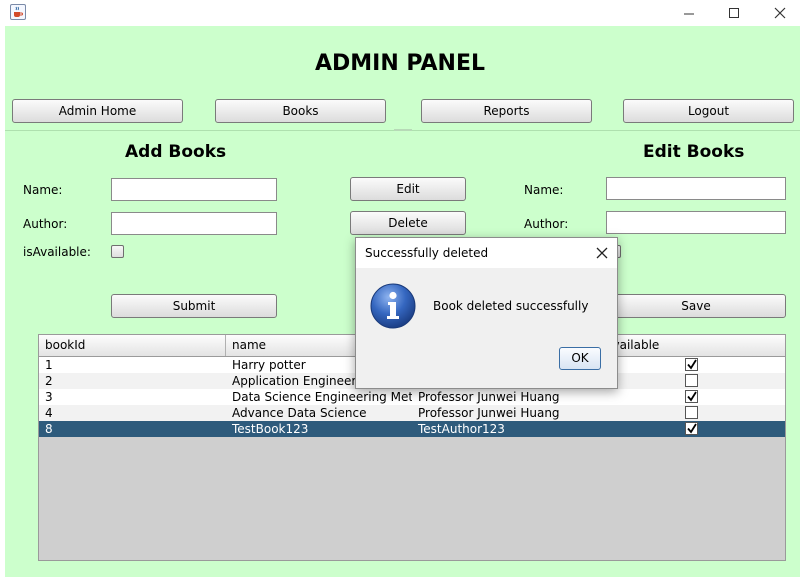  I want to click on dialog-message: Book deleted successfully, so click(511, 306).